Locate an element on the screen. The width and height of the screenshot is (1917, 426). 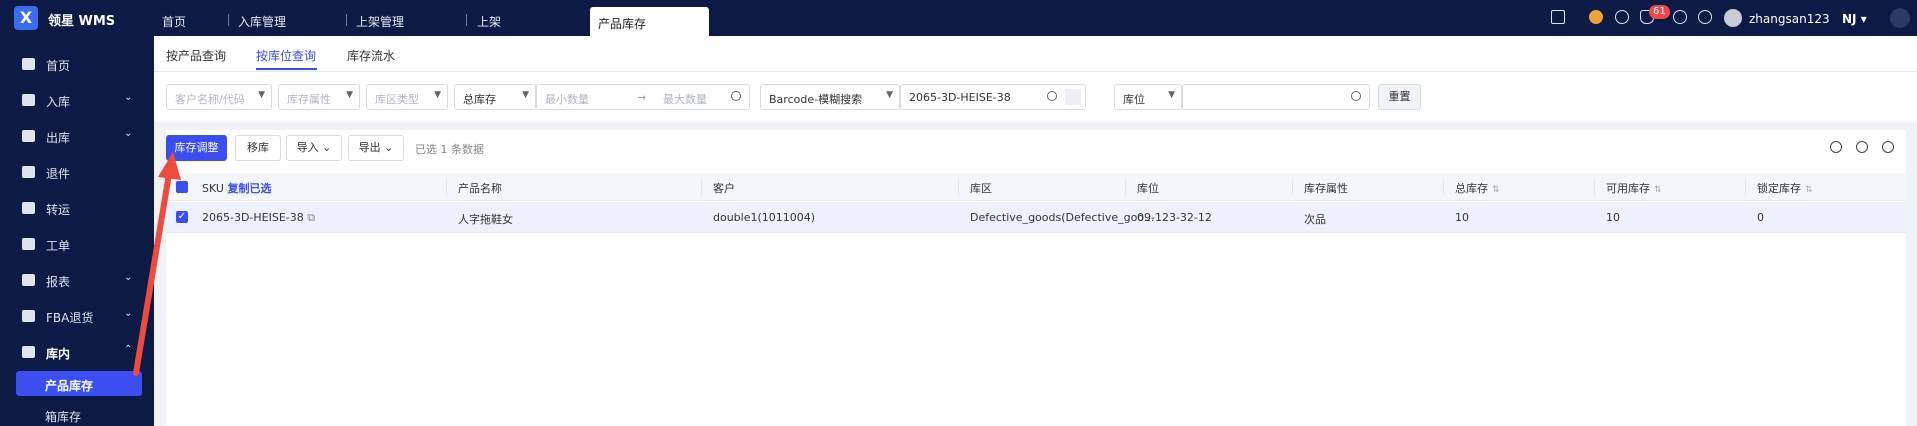
annotation-arrow is located at coordinates (157, 264).